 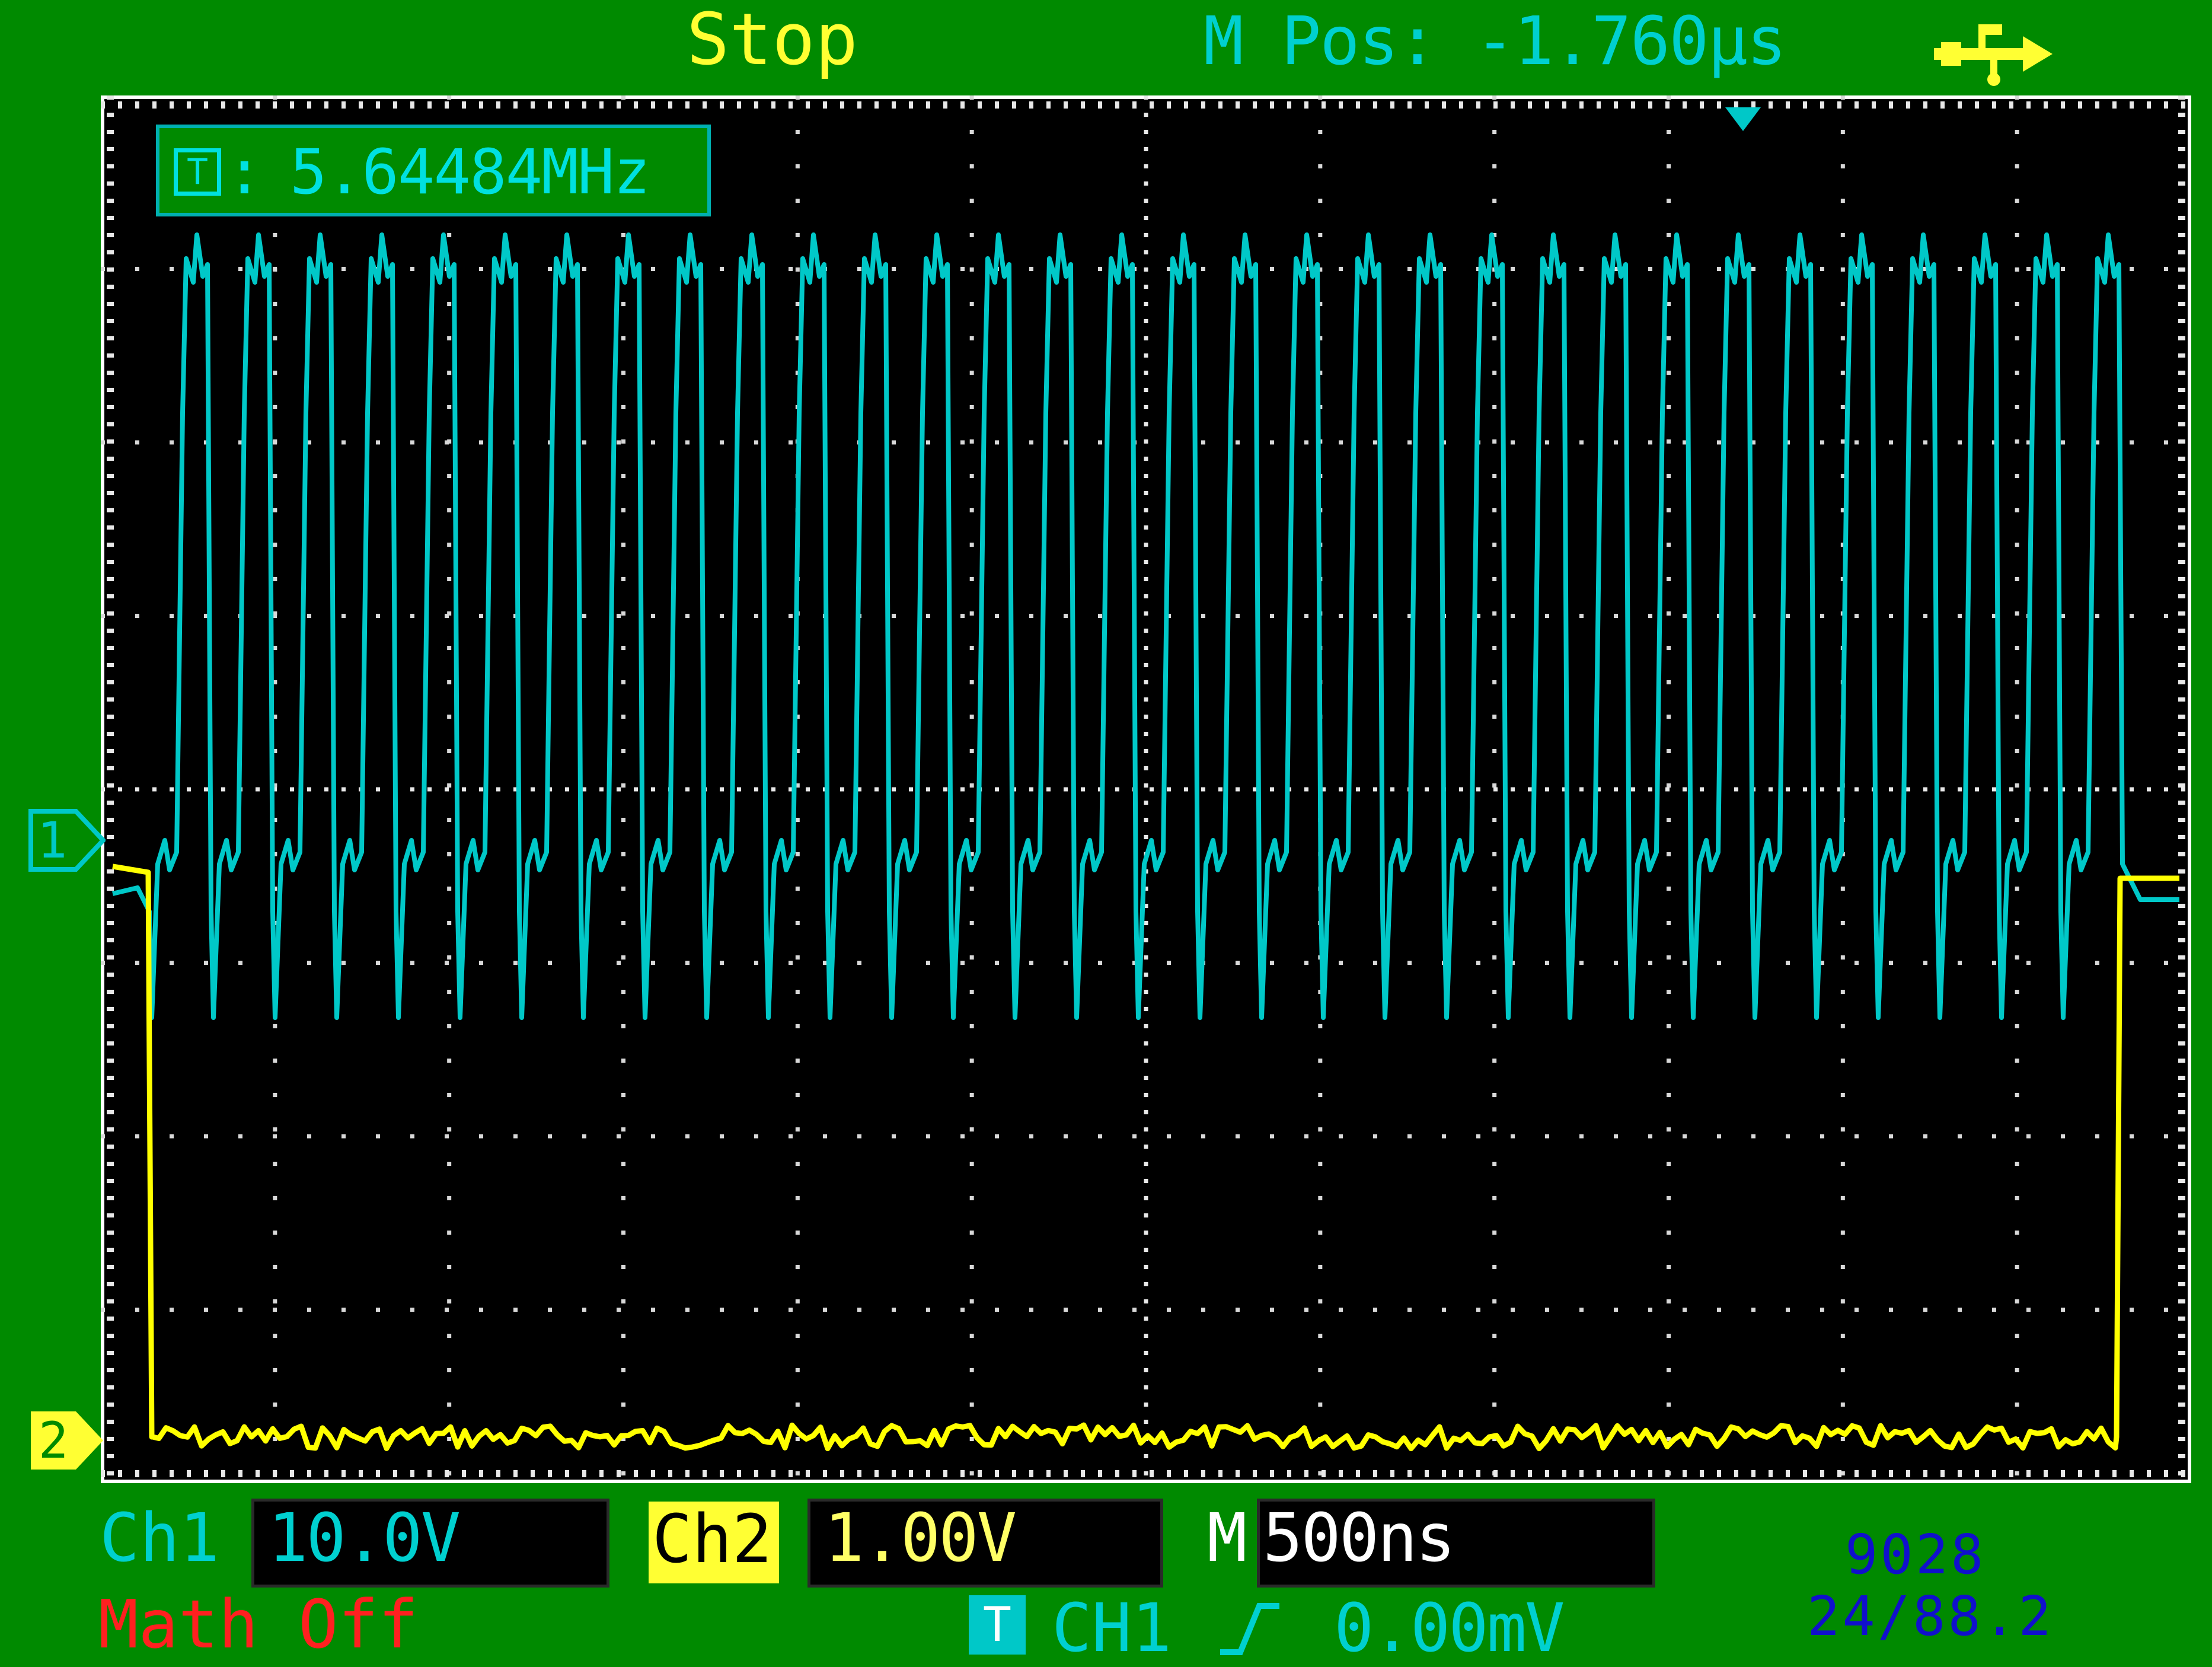 What do you see at coordinates (1112, 1628) in the screenshot?
I see `trigger-source: CH1` at bounding box center [1112, 1628].